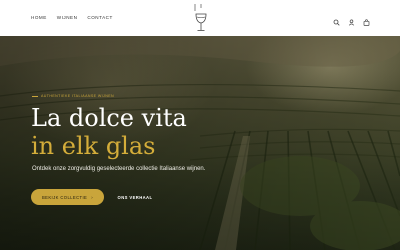 This screenshot has width=400, height=250. I want to click on search-icon, so click(336, 19).